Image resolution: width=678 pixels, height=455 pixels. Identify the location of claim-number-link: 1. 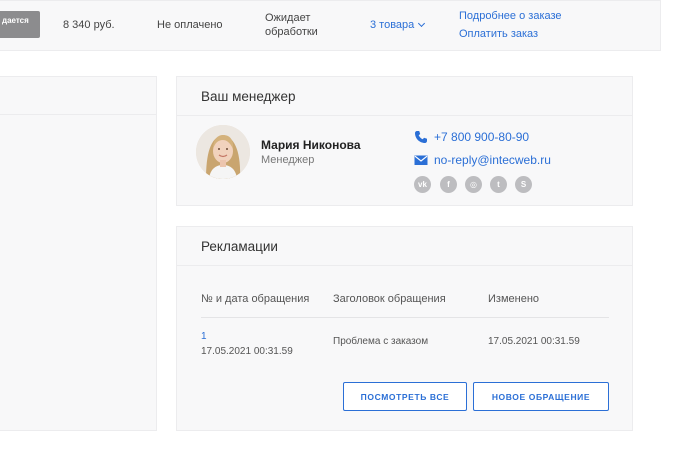
(204, 336).